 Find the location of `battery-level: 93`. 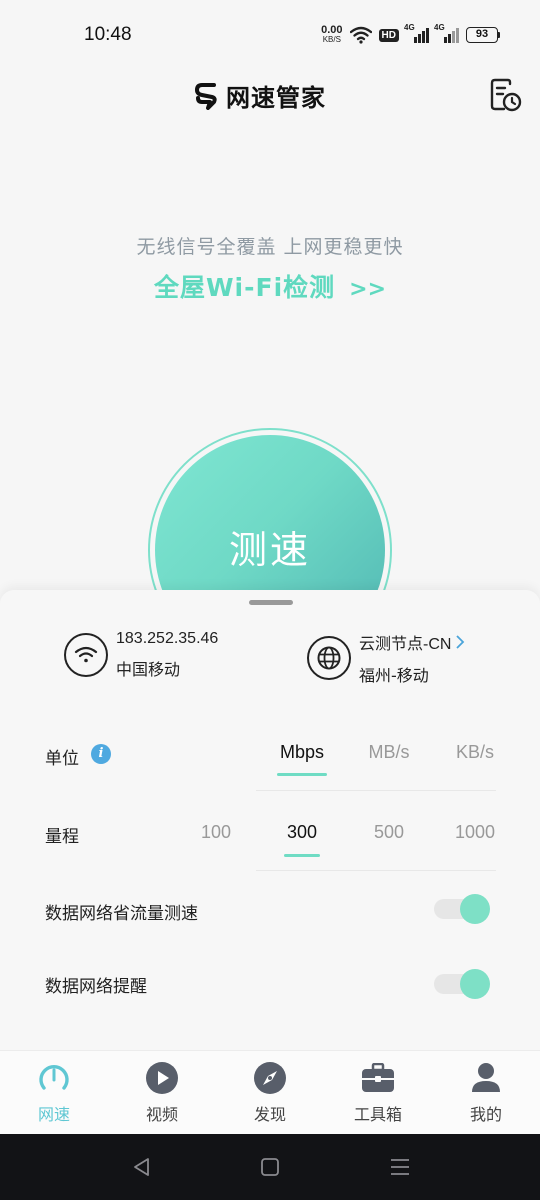

battery-level: 93 is located at coordinates (482, 35).